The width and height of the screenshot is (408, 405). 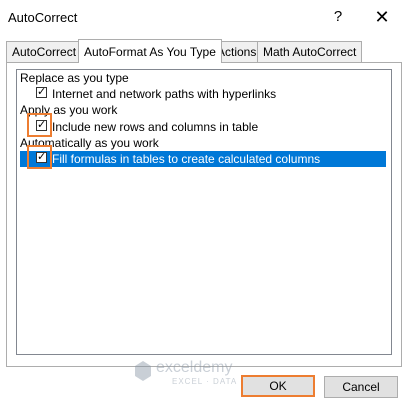 What do you see at coordinates (155, 127) in the screenshot?
I see `option-label: Include new rows and columns in table` at bounding box center [155, 127].